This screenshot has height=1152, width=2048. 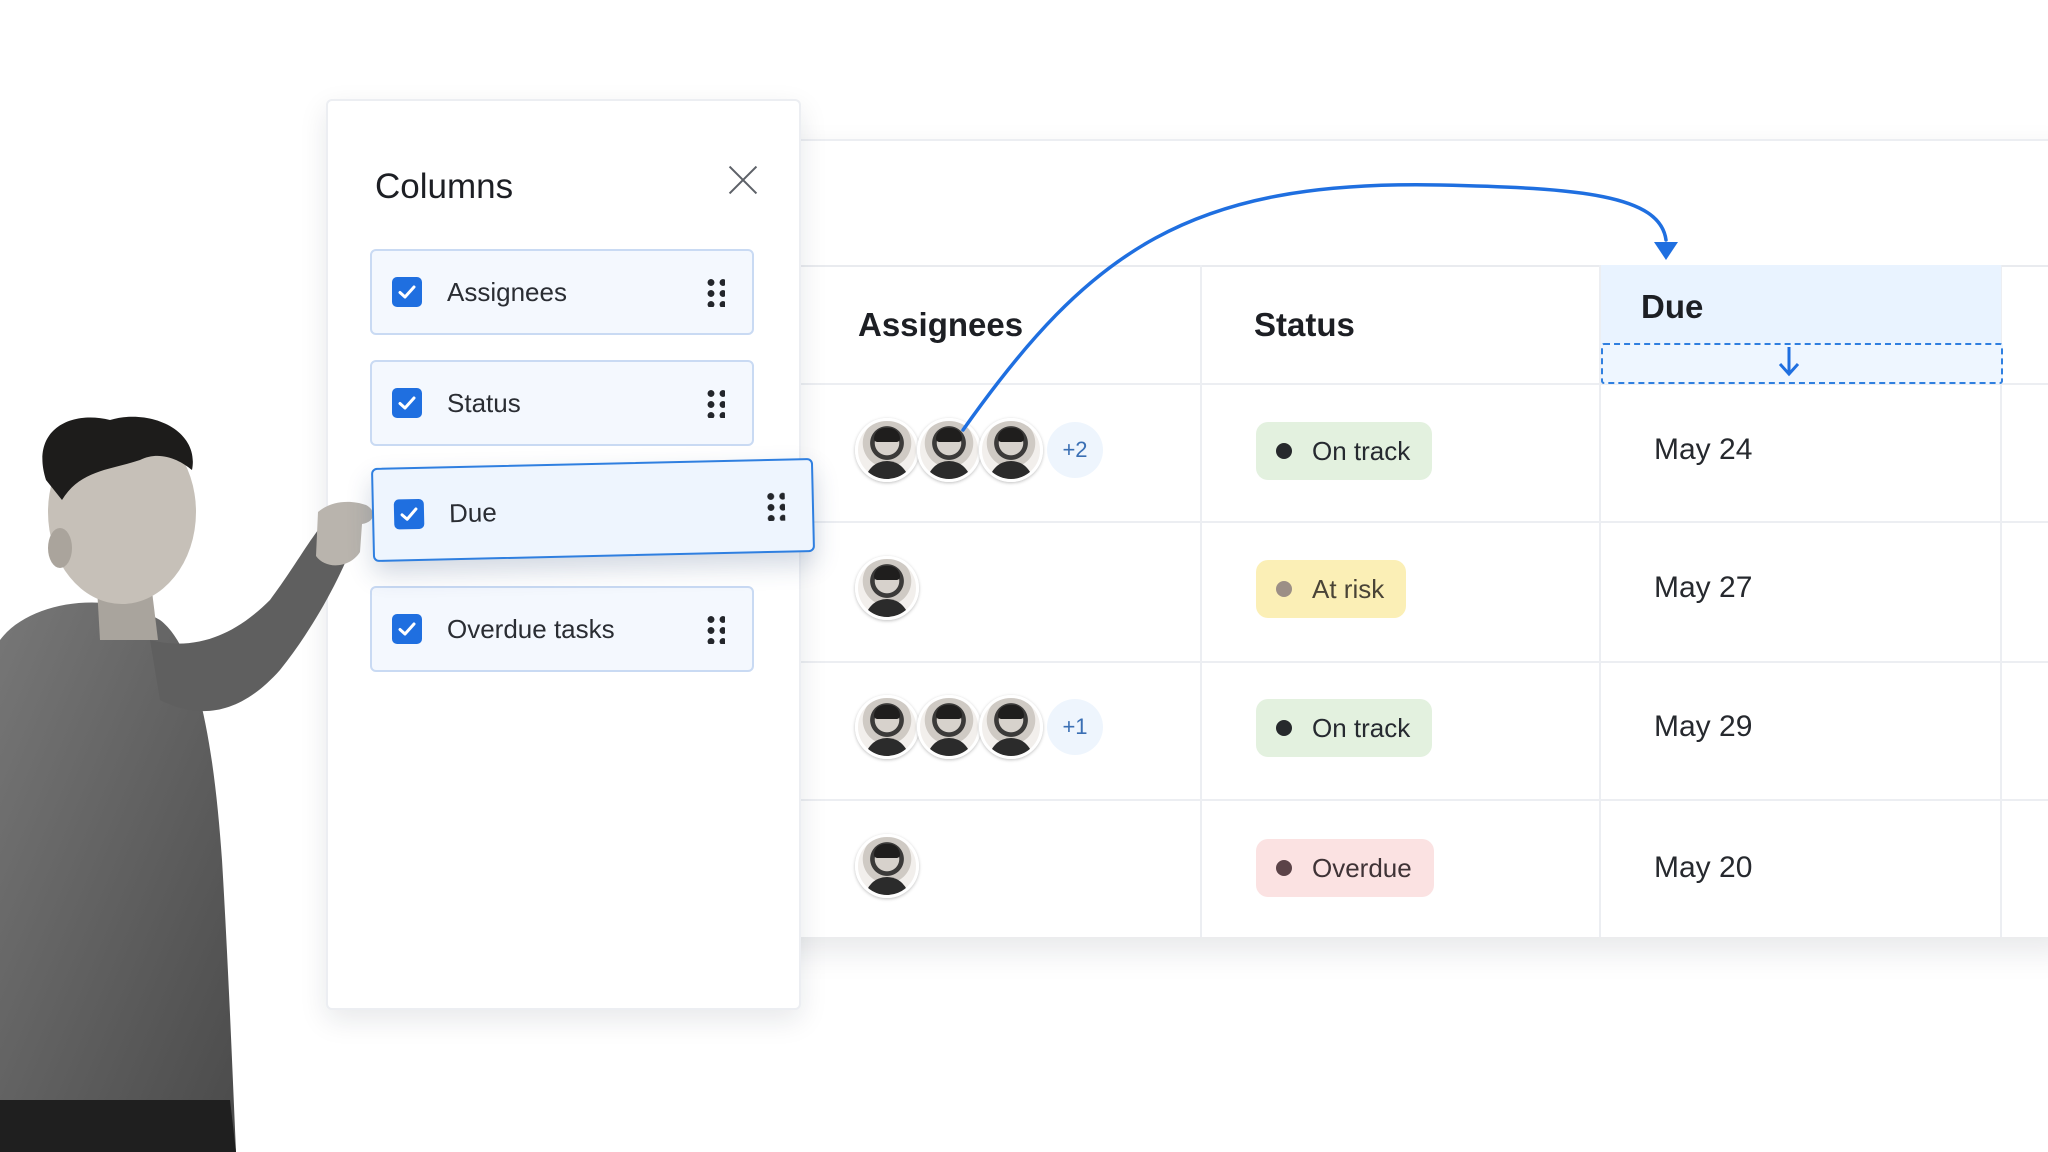 I want to click on due-date: May 27, so click(x=1703, y=588).